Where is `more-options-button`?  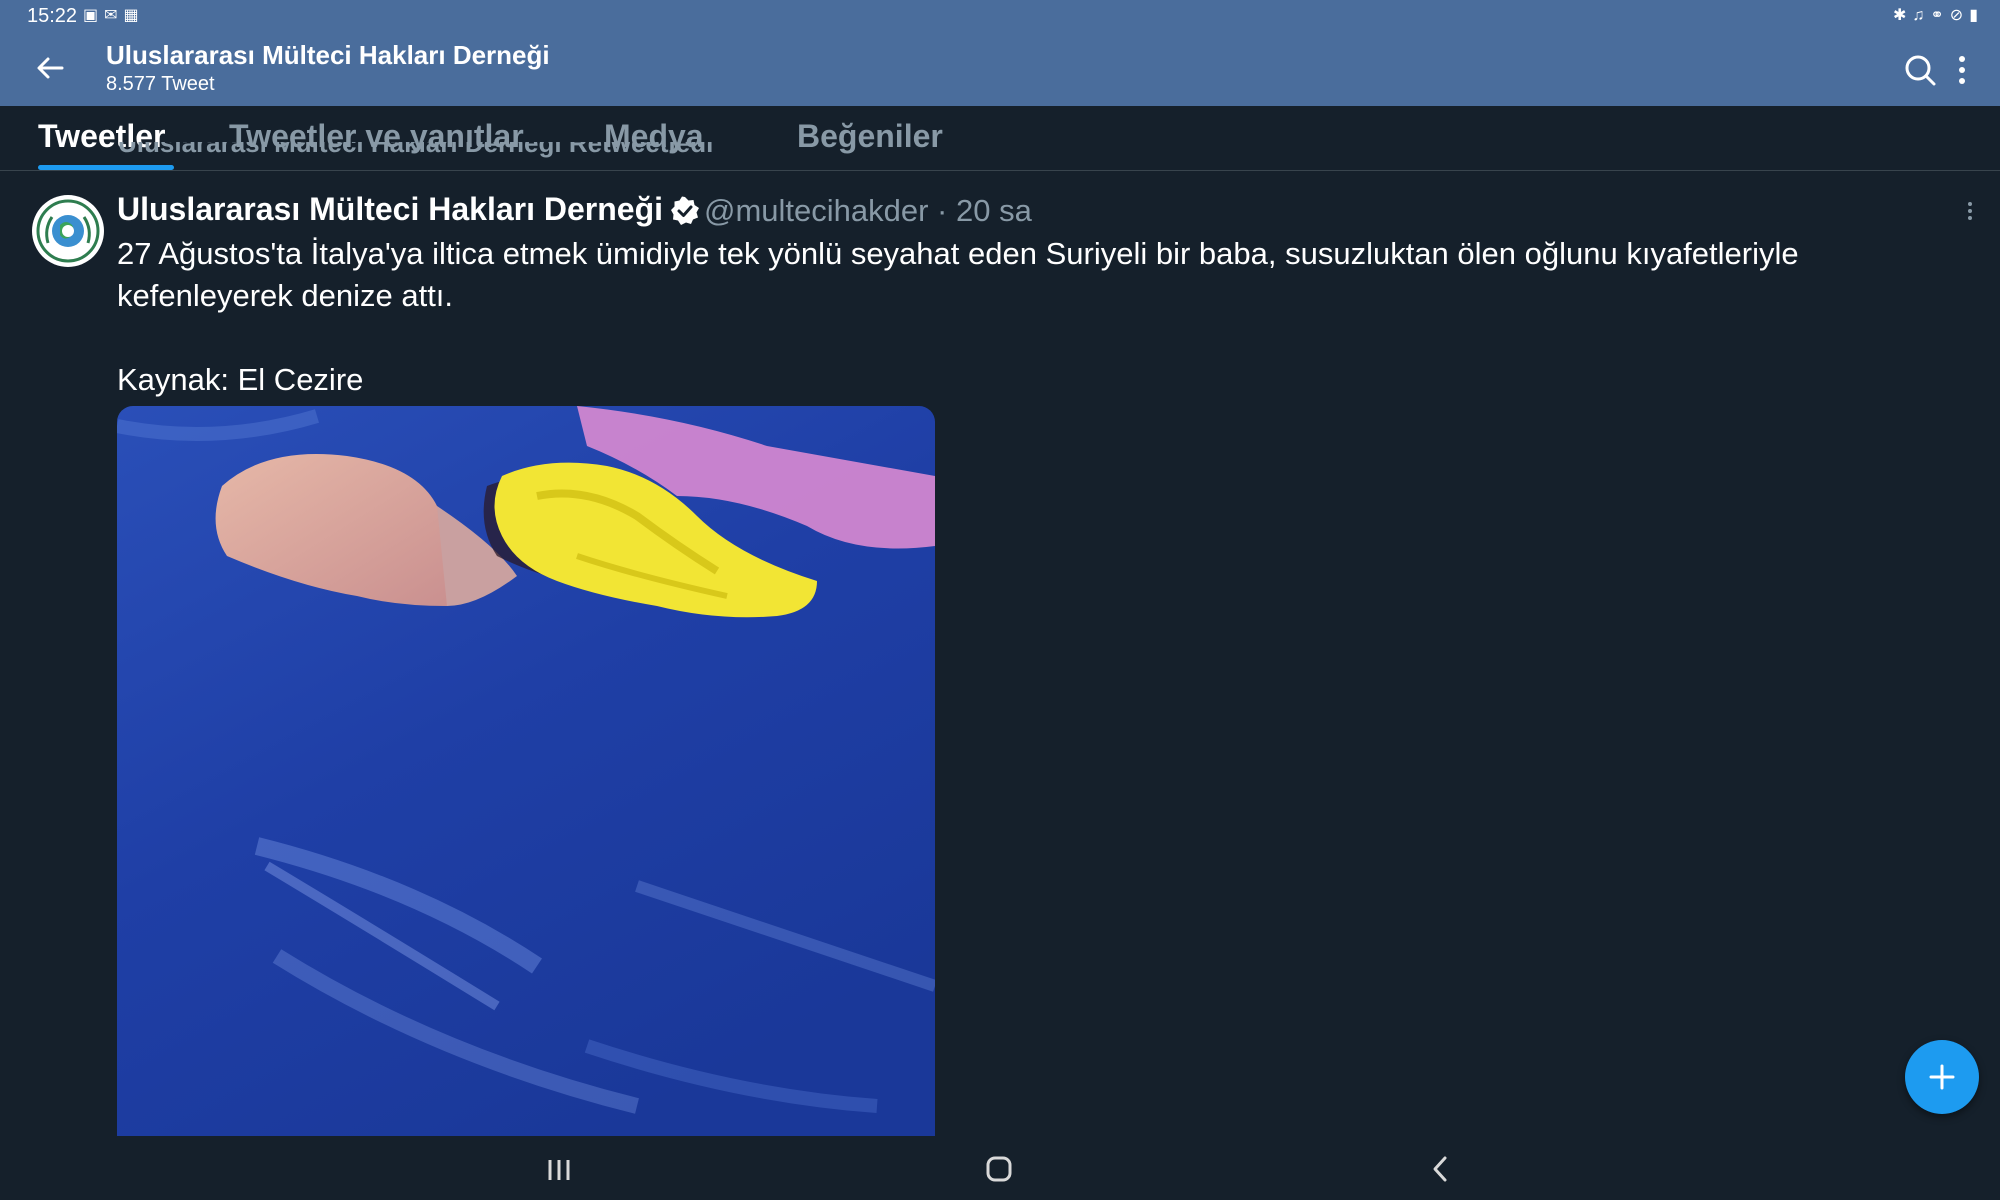 more-options-button is located at coordinates (1962, 70).